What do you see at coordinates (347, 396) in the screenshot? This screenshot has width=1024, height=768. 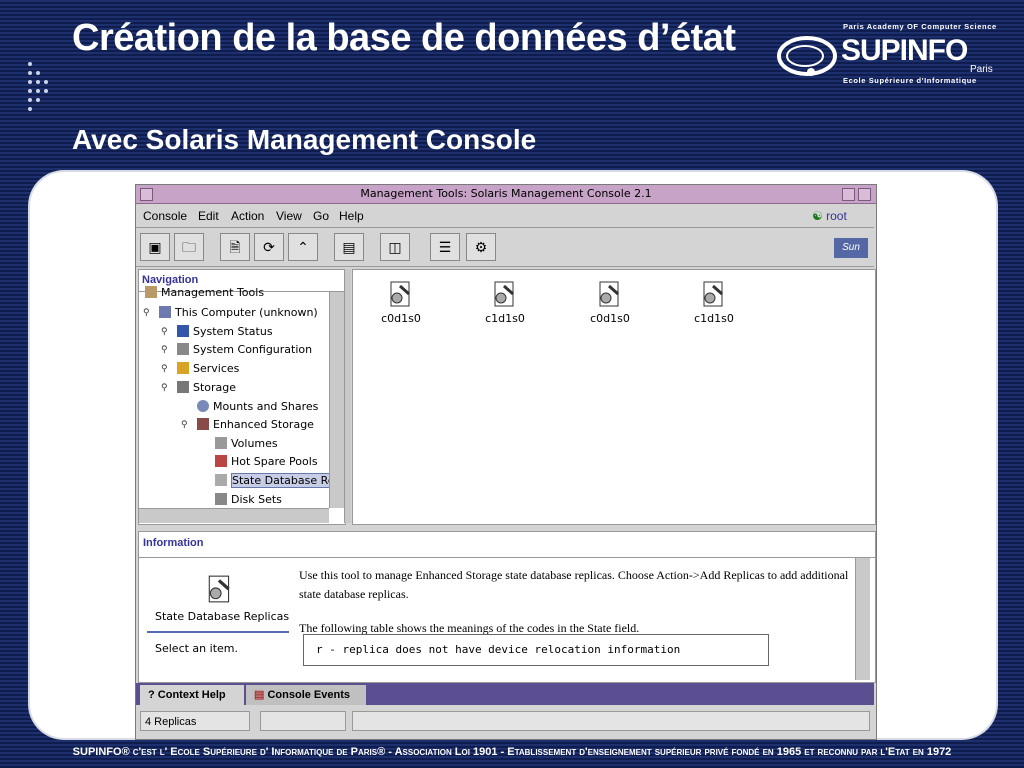 I see `pane-splitter` at bounding box center [347, 396].